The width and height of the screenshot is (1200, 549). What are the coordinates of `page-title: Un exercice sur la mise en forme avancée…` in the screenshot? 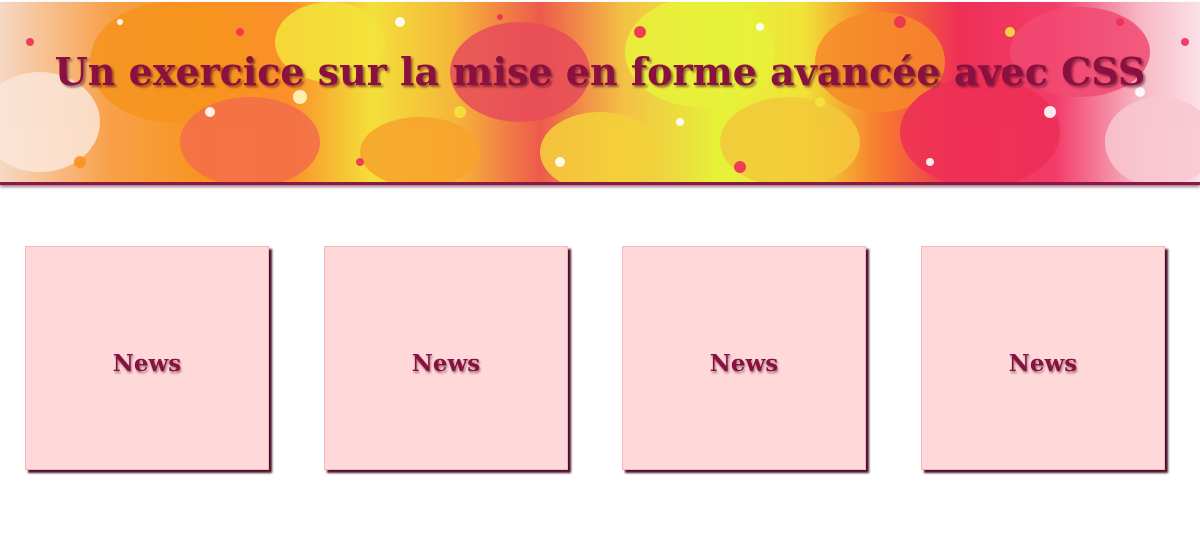 It's located at (600, 71).